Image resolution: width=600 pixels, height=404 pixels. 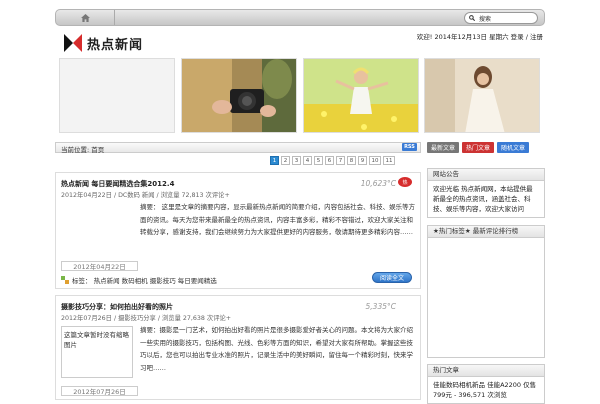 I want to click on post-title: 摄影技巧分享：如何拍出好看的照片, so click(x=117, y=307).